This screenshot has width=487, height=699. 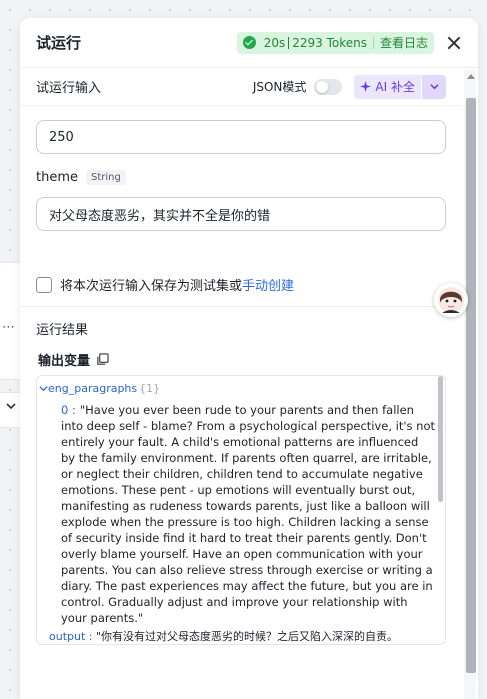 What do you see at coordinates (454, 43) in the screenshot?
I see `close-icon` at bounding box center [454, 43].